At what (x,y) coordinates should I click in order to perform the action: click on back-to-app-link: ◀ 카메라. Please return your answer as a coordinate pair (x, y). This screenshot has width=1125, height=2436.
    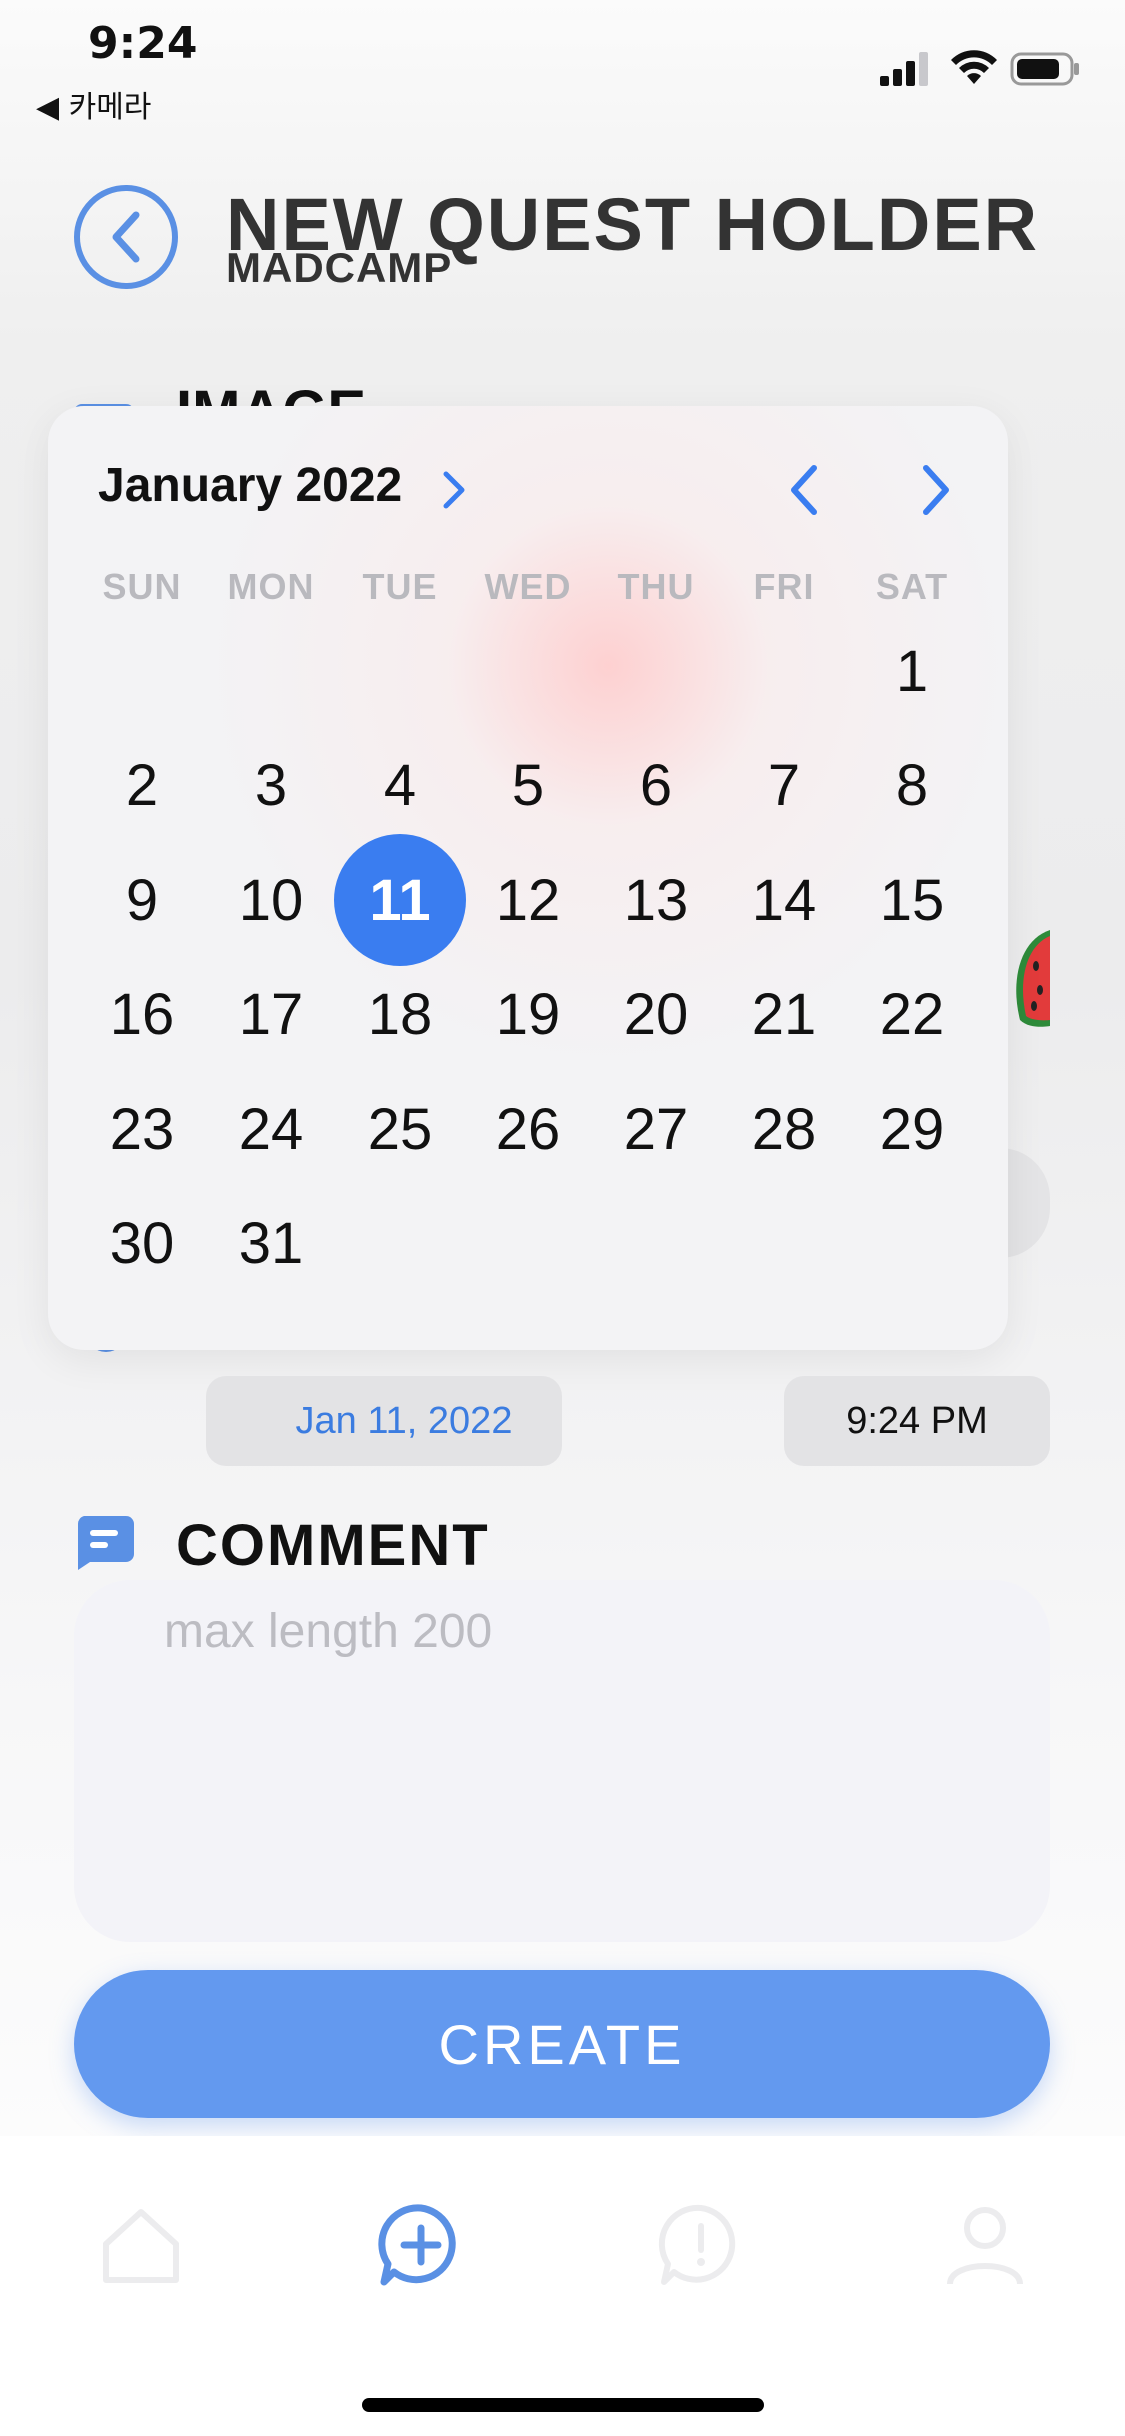
    Looking at the image, I should click on (93, 104).